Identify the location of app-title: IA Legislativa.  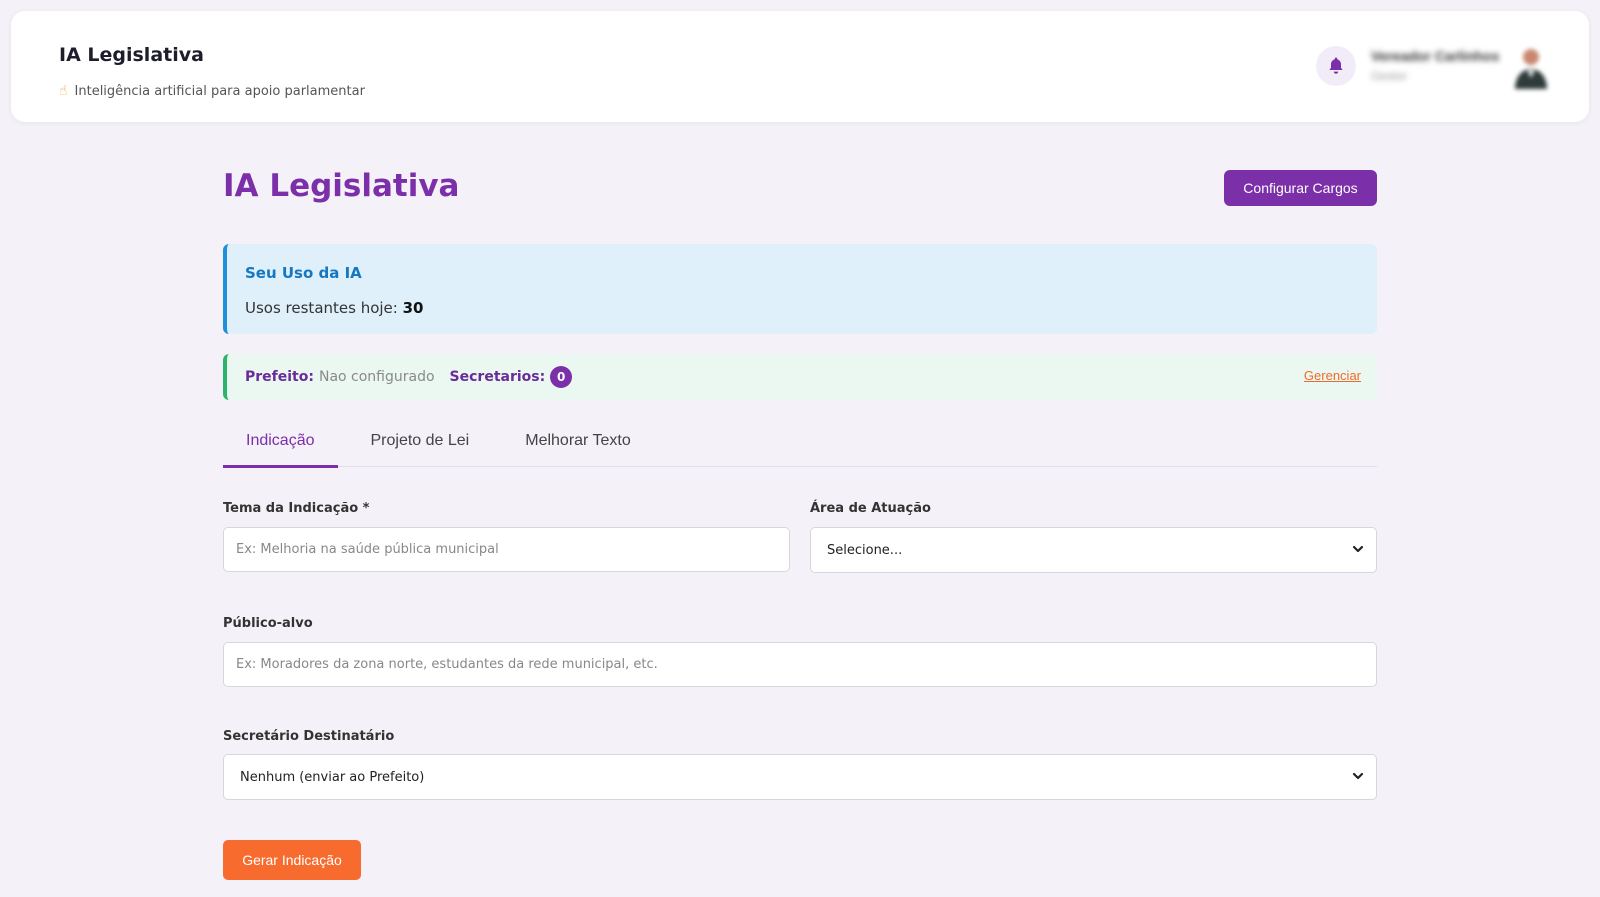
(131, 55).